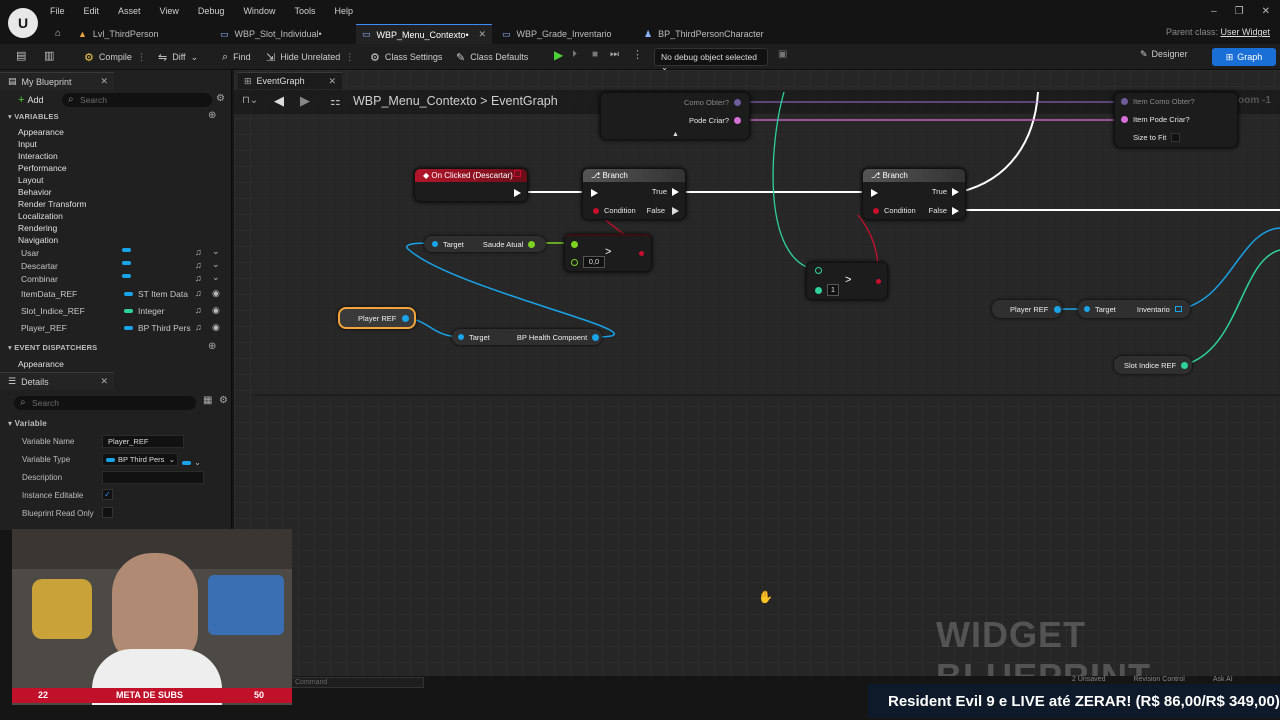 Image resolution: width=1280 pixels, height=720 pixels. Describe the element at coordinates (343, 11) in the screenshot. I see `menu-help: Help` at that location.